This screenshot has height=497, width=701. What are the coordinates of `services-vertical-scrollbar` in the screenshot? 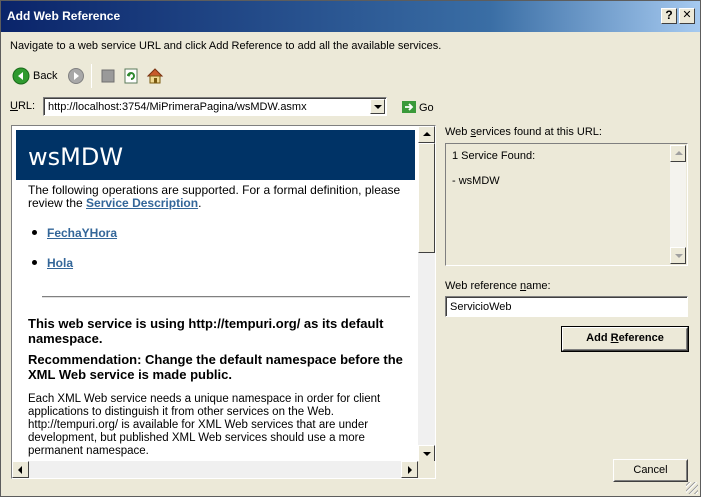 It's located at (678, 204).